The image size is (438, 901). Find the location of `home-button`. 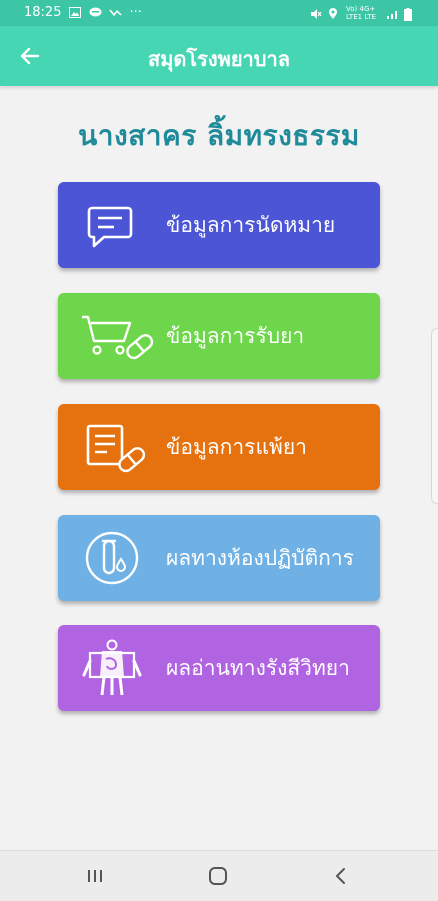

home-button is located at coordinates (218, 876).